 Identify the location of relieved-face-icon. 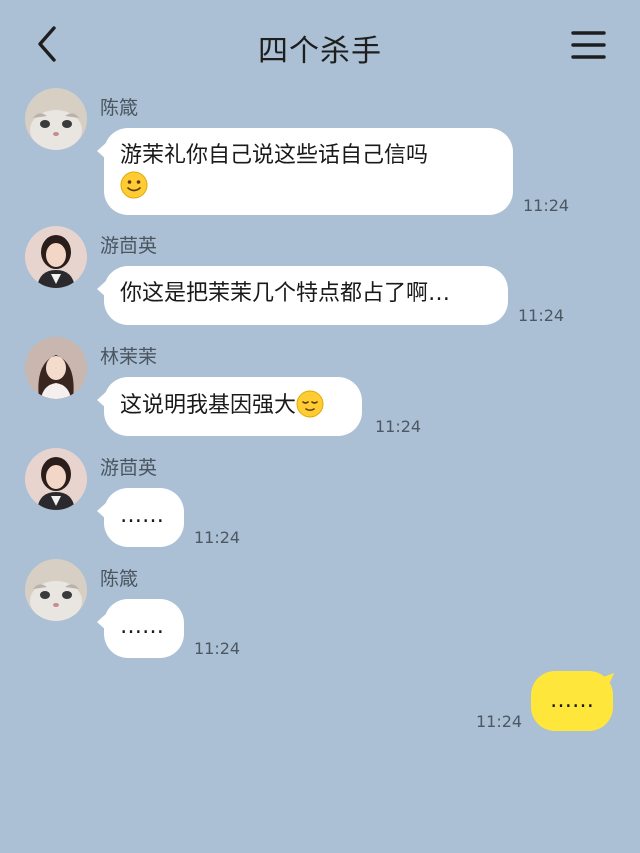
(310, 404).